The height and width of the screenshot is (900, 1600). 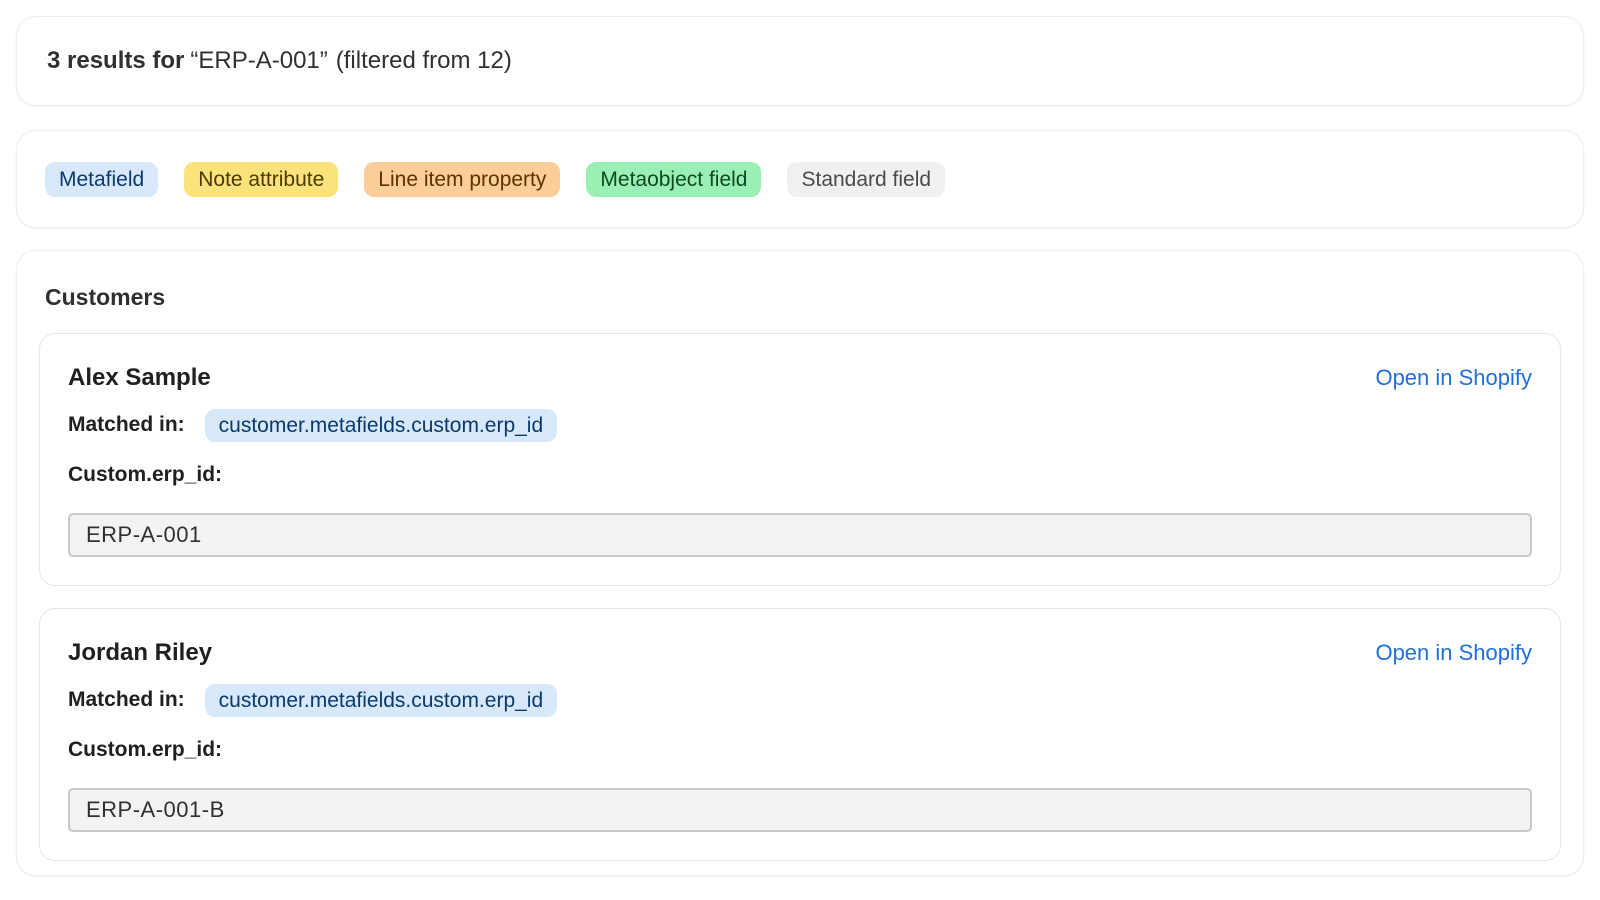 What do you see at coordinates (155, 809) in the screenshot?
I see `field-value: ERP-A-001-B` at bounding box center [155, 809].